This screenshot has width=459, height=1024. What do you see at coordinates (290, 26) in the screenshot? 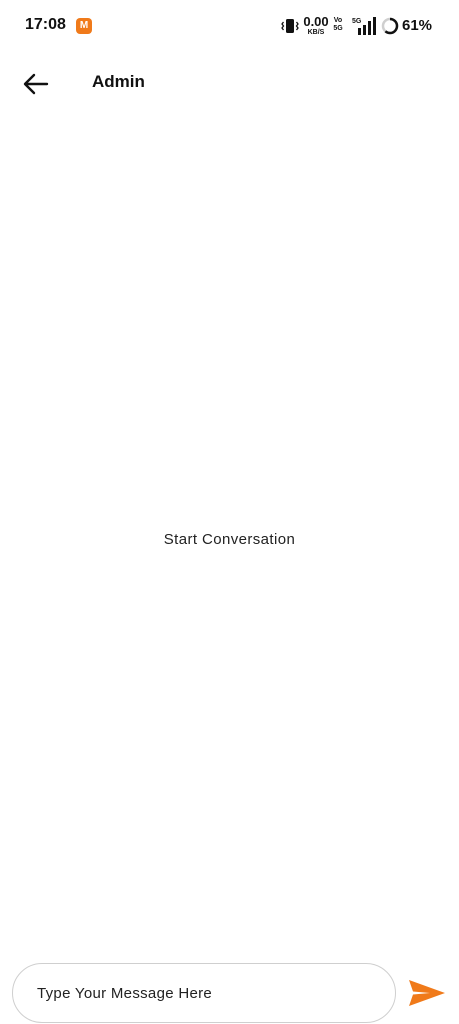
I see `vibrate-icon` at bounding box center [290, 26].